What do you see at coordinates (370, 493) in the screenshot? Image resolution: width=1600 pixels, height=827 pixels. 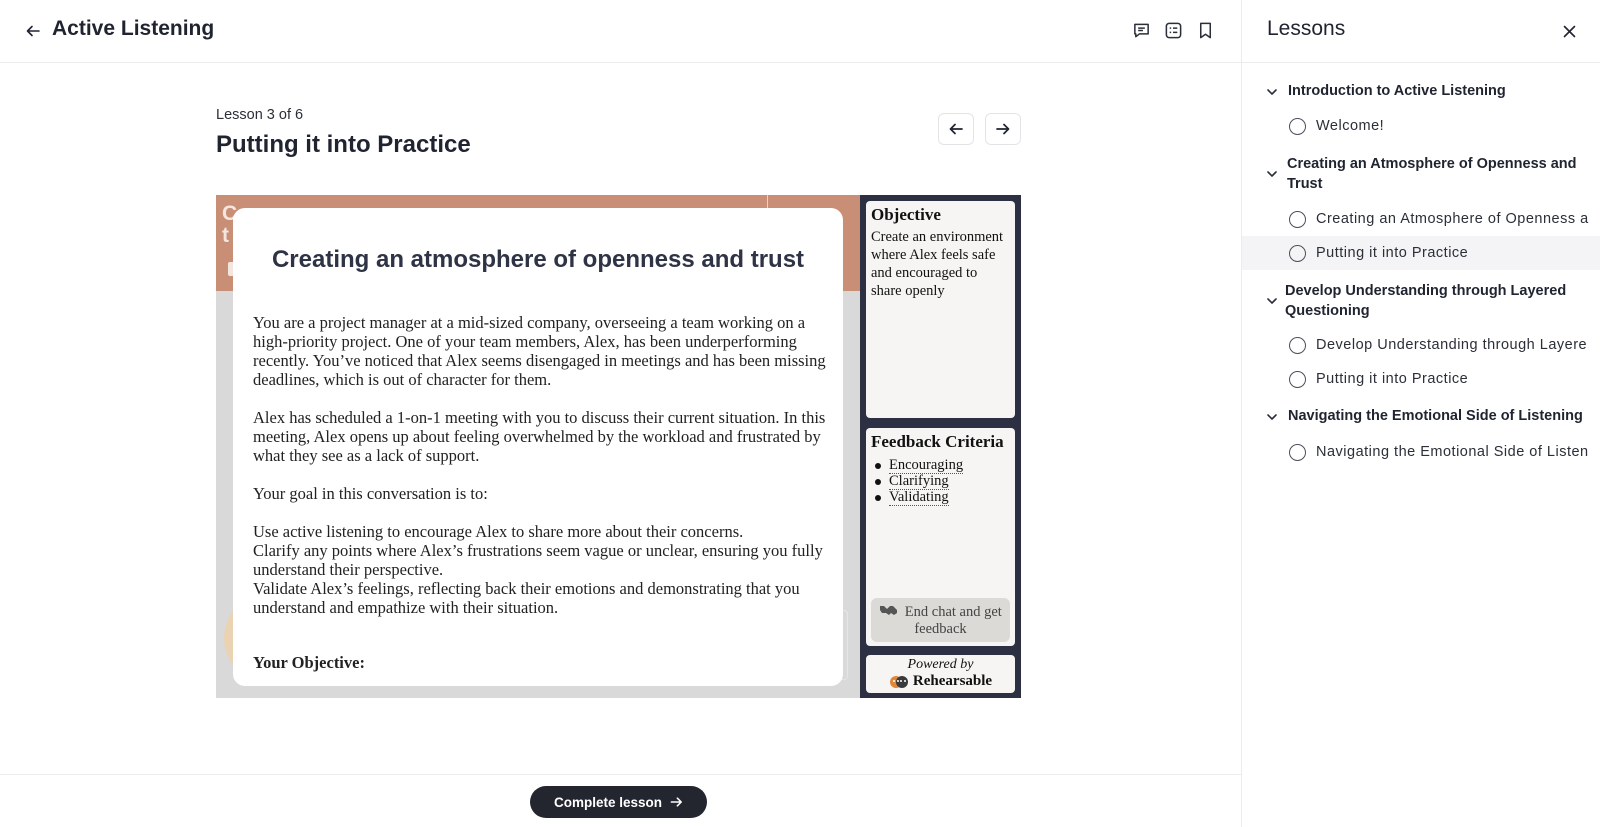 I see `scenario-paragraph: Your goal in this conversation is to:` at bounding box center [370, 493].